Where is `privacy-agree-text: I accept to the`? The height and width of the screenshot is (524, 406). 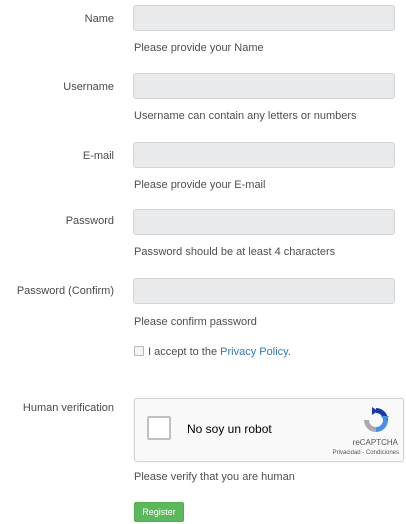 privacy-agree-text: I accept to the is located at coordinates (183, 352).